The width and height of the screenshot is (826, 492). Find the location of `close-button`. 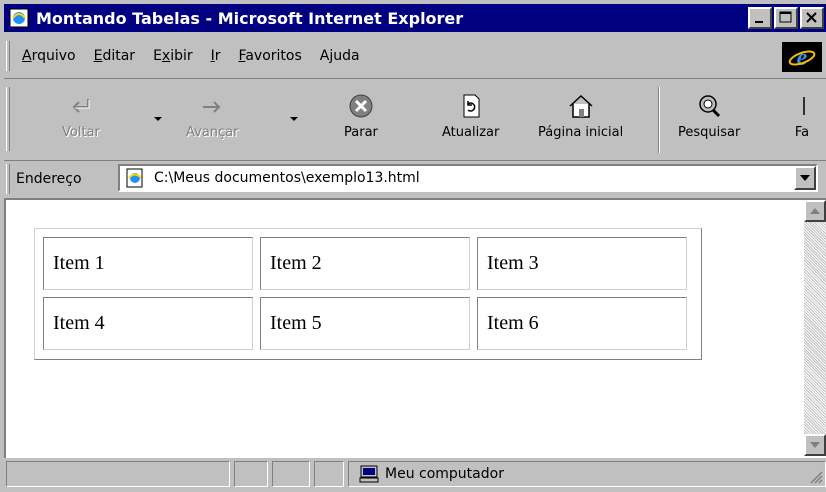

close-button is located at coordinates (812, 18).